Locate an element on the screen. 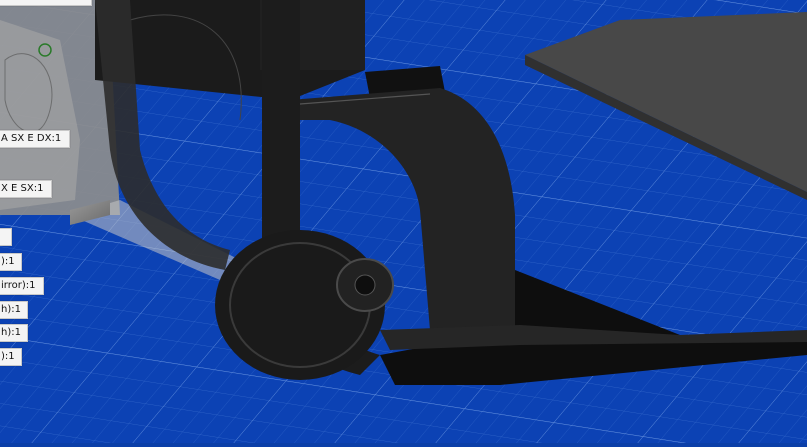 Image resolution: width=807 pixels, height=447 pixels. component-callout-6: h):1 is located at coordinates (14, 310).